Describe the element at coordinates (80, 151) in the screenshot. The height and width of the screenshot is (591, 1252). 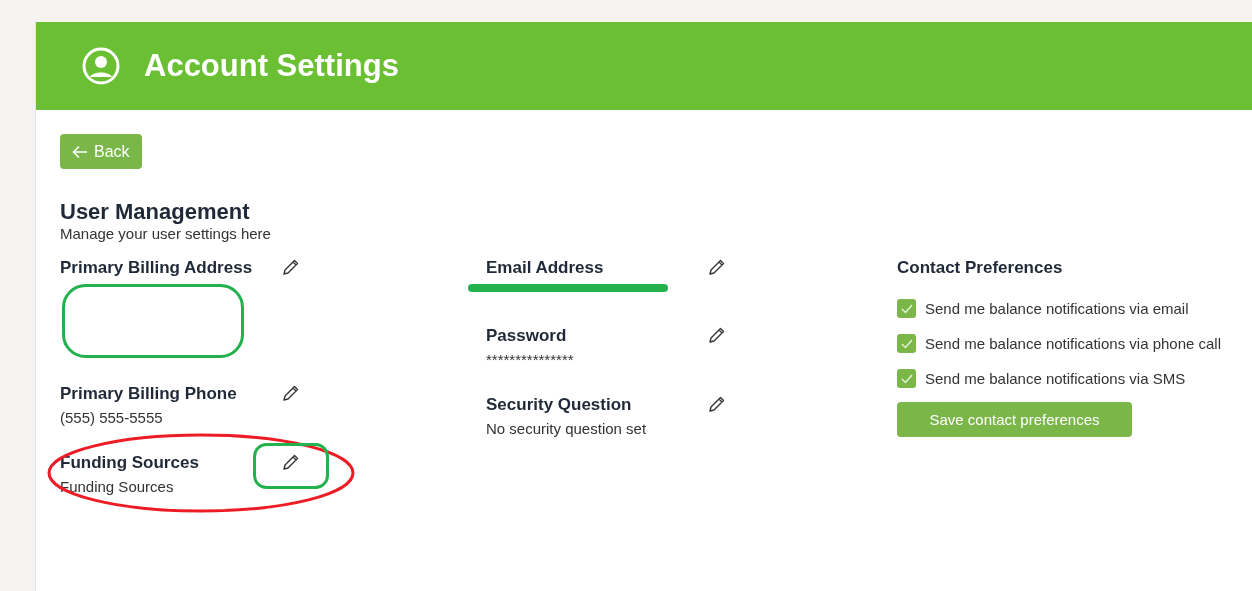
I see `arrow-left-icon` at that location.